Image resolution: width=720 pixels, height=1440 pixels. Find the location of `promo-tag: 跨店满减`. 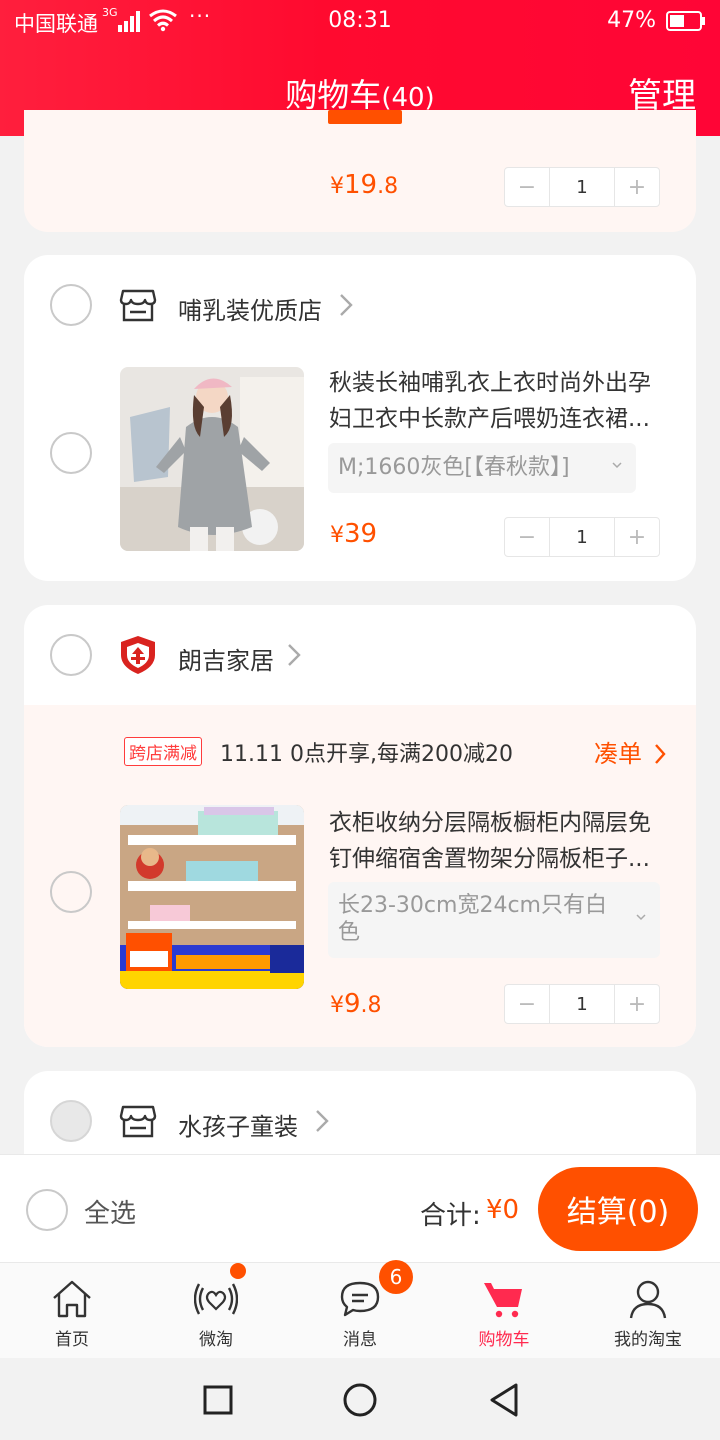

promo-tag: 跨店满减 is located at coordinates (163, 751).